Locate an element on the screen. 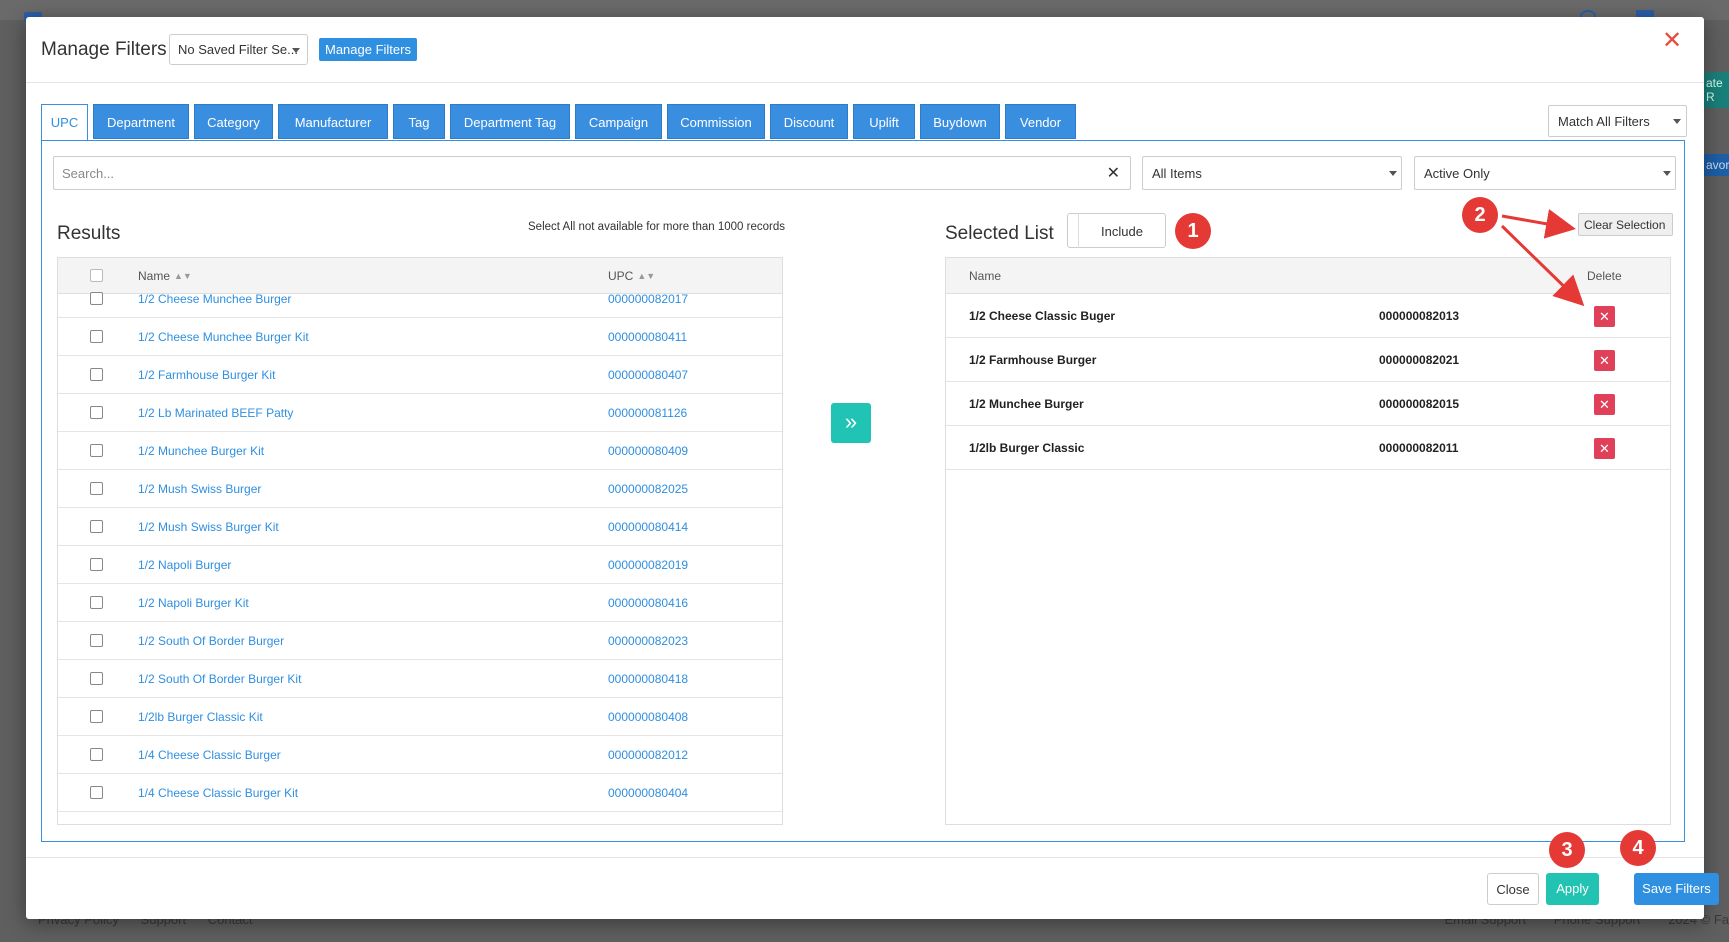 Image resolution: width=1729 pixels, height=942 pixels. table-row: 1/2 Farmhouse Burger Kit 000000080407 is located at coordinates (420, 375).